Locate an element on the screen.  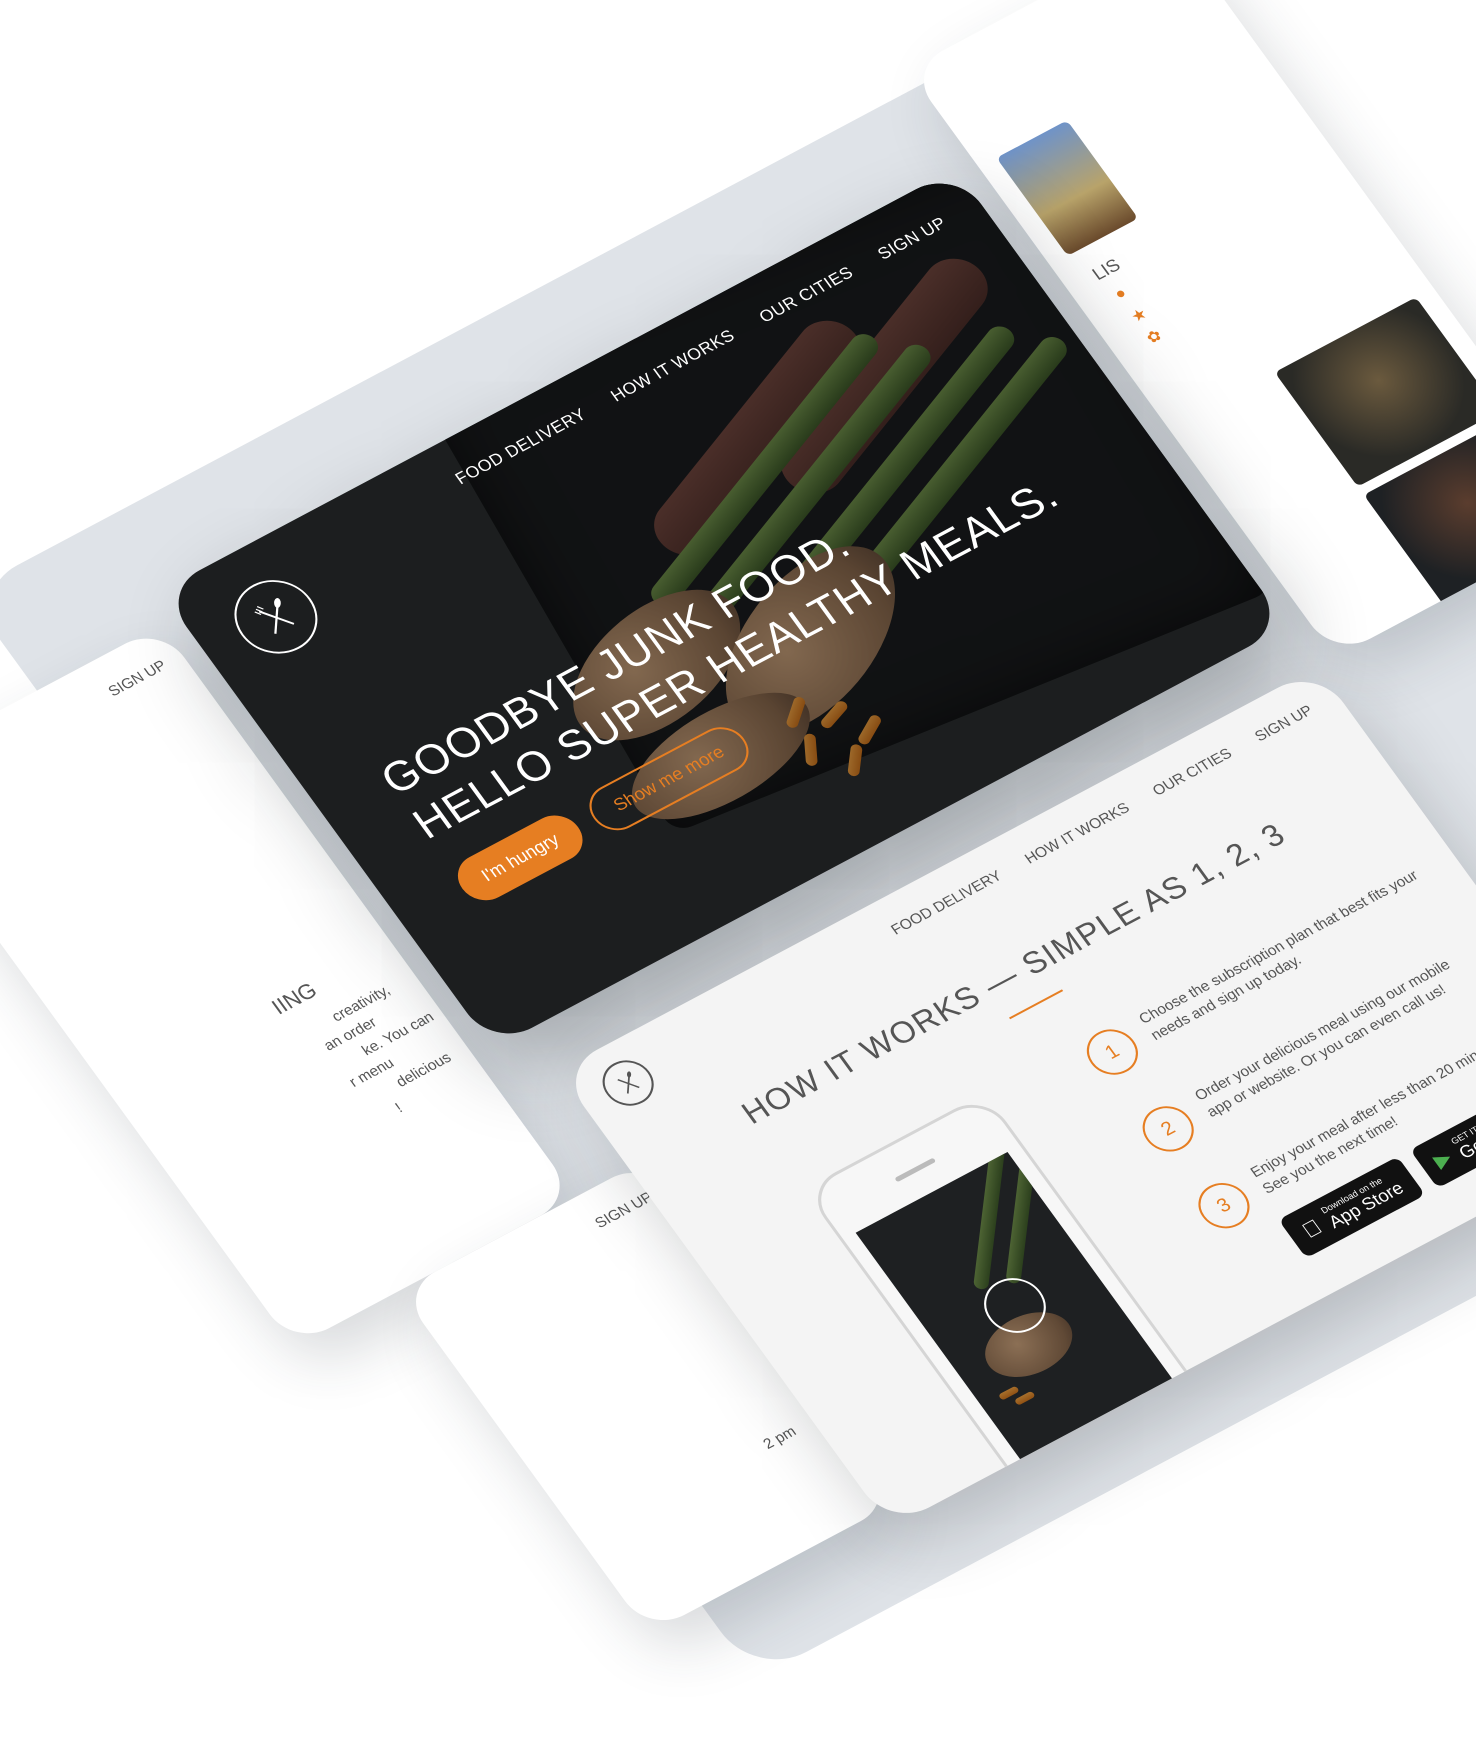
omnifood-logo-small is located at coordinates (628, 1083).